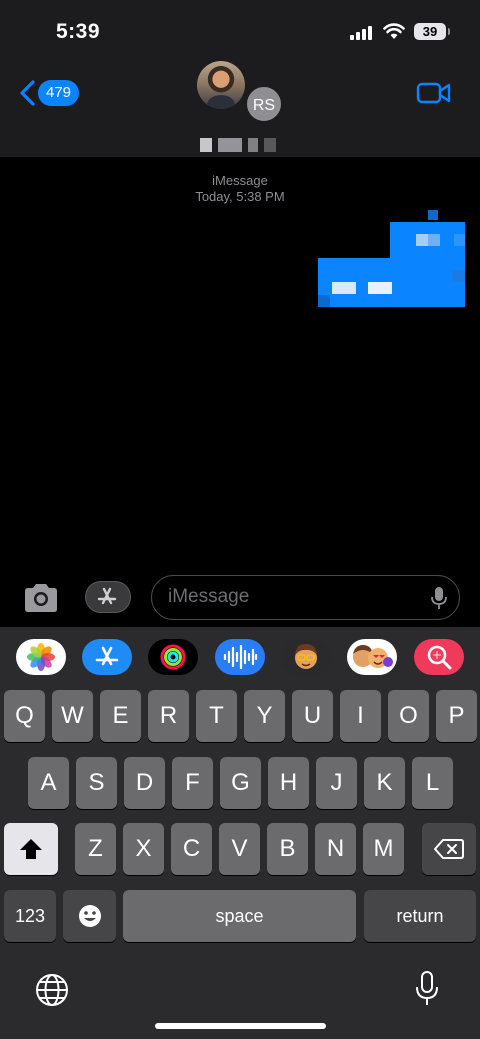  I want to click on key-i: I, so click(360, 716).